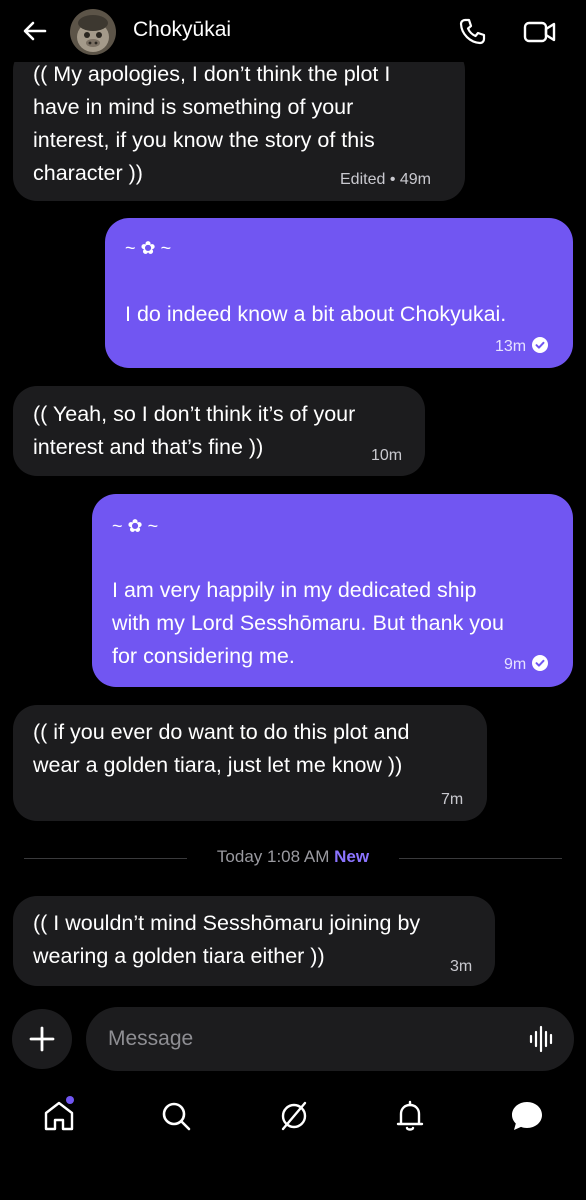 The width and height of the screenshot is (586, 1200). I want to click on message-meta: 3m, so click(461, 966).